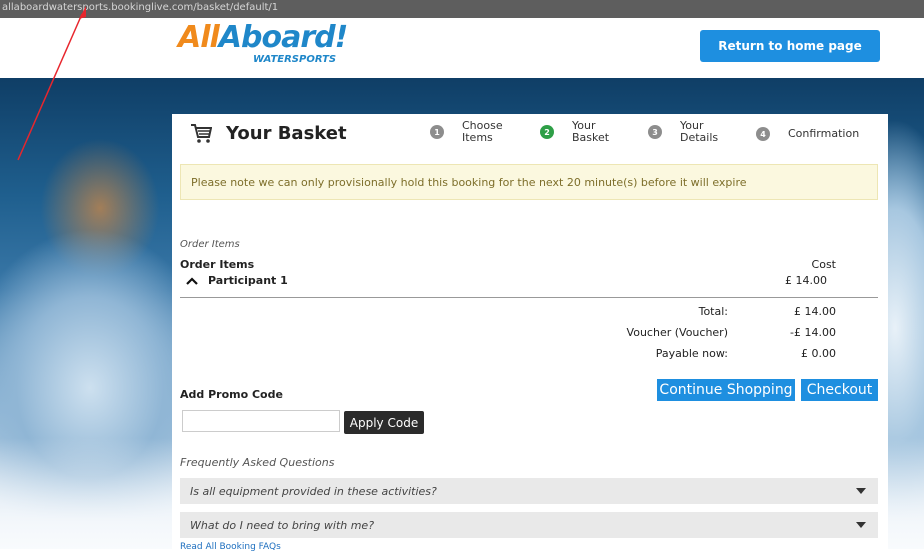  I want to click on basket-header: Your Basket, so click(268, 133).